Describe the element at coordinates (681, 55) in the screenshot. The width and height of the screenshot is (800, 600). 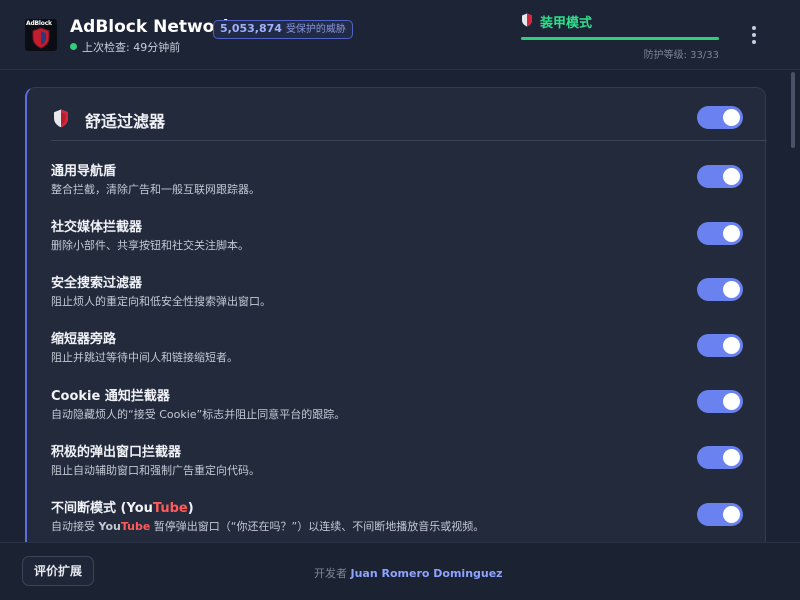
I see `protection-level-text: 防护等级: 33/33` at that location.